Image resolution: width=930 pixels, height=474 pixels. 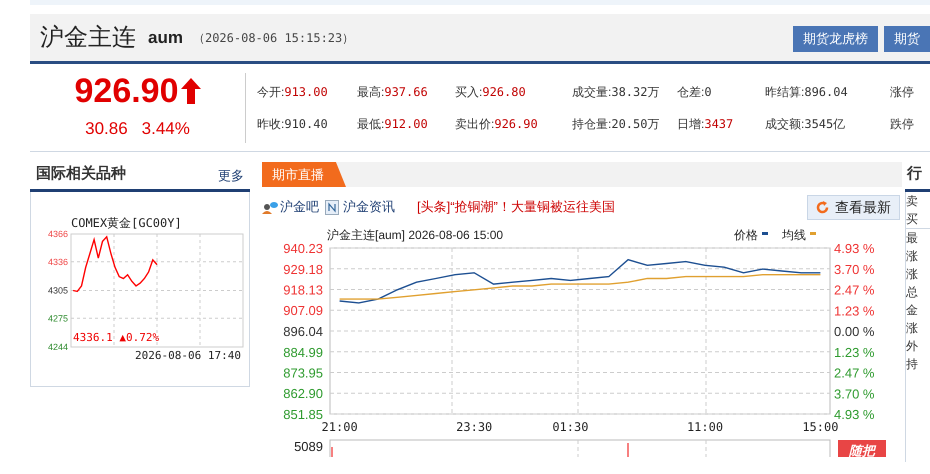 What do you see at coordinates (332, 207) in the screenshot?
I see `document-icon` at bounding box center [332, 207].